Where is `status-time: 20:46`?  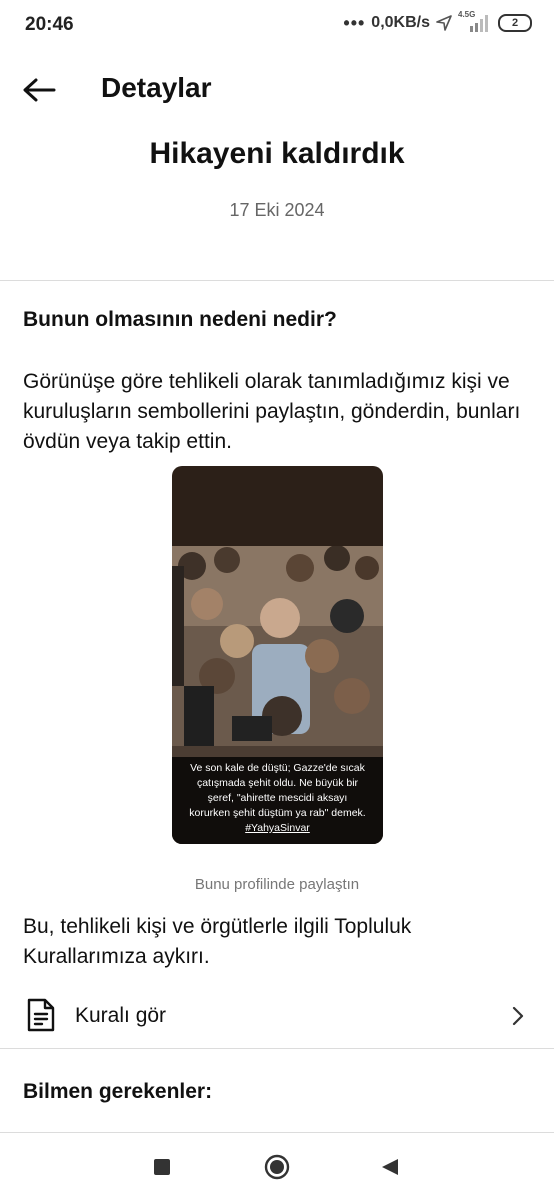 status-time: 20:46 is located at coordinates (49, 24).